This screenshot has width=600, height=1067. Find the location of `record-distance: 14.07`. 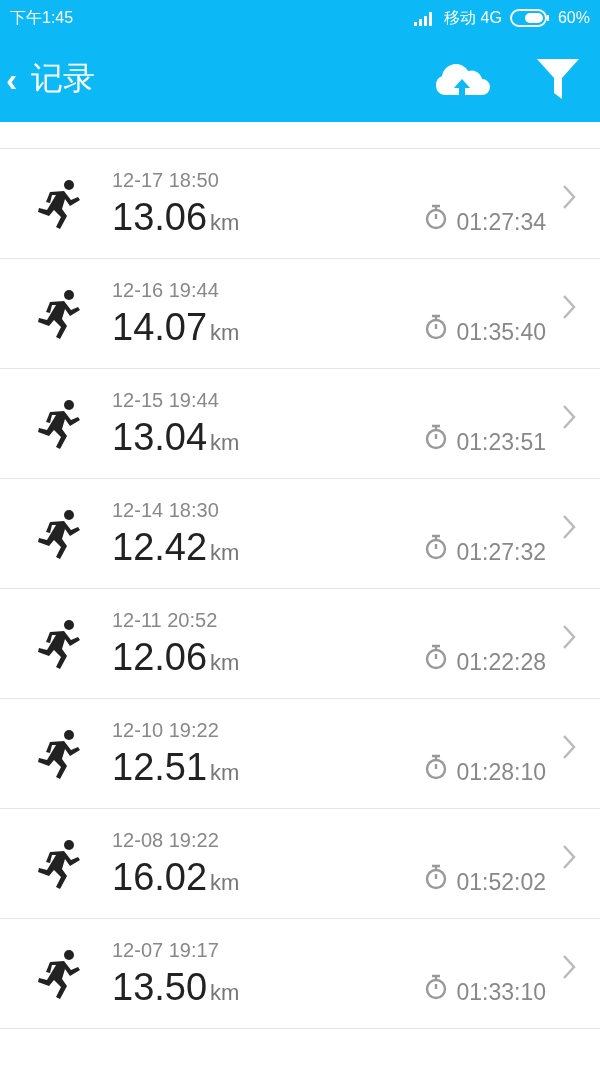

record-distance: 14.07 is located at coordinates (160, 327).